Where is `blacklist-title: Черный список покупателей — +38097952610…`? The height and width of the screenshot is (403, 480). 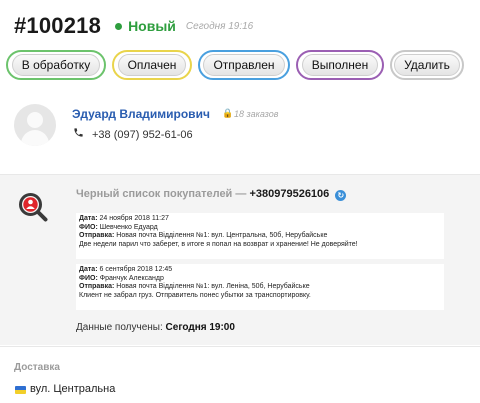
blacklist-title: Черный список покупателей — +38097952610… is located at coordinates (211, 194).